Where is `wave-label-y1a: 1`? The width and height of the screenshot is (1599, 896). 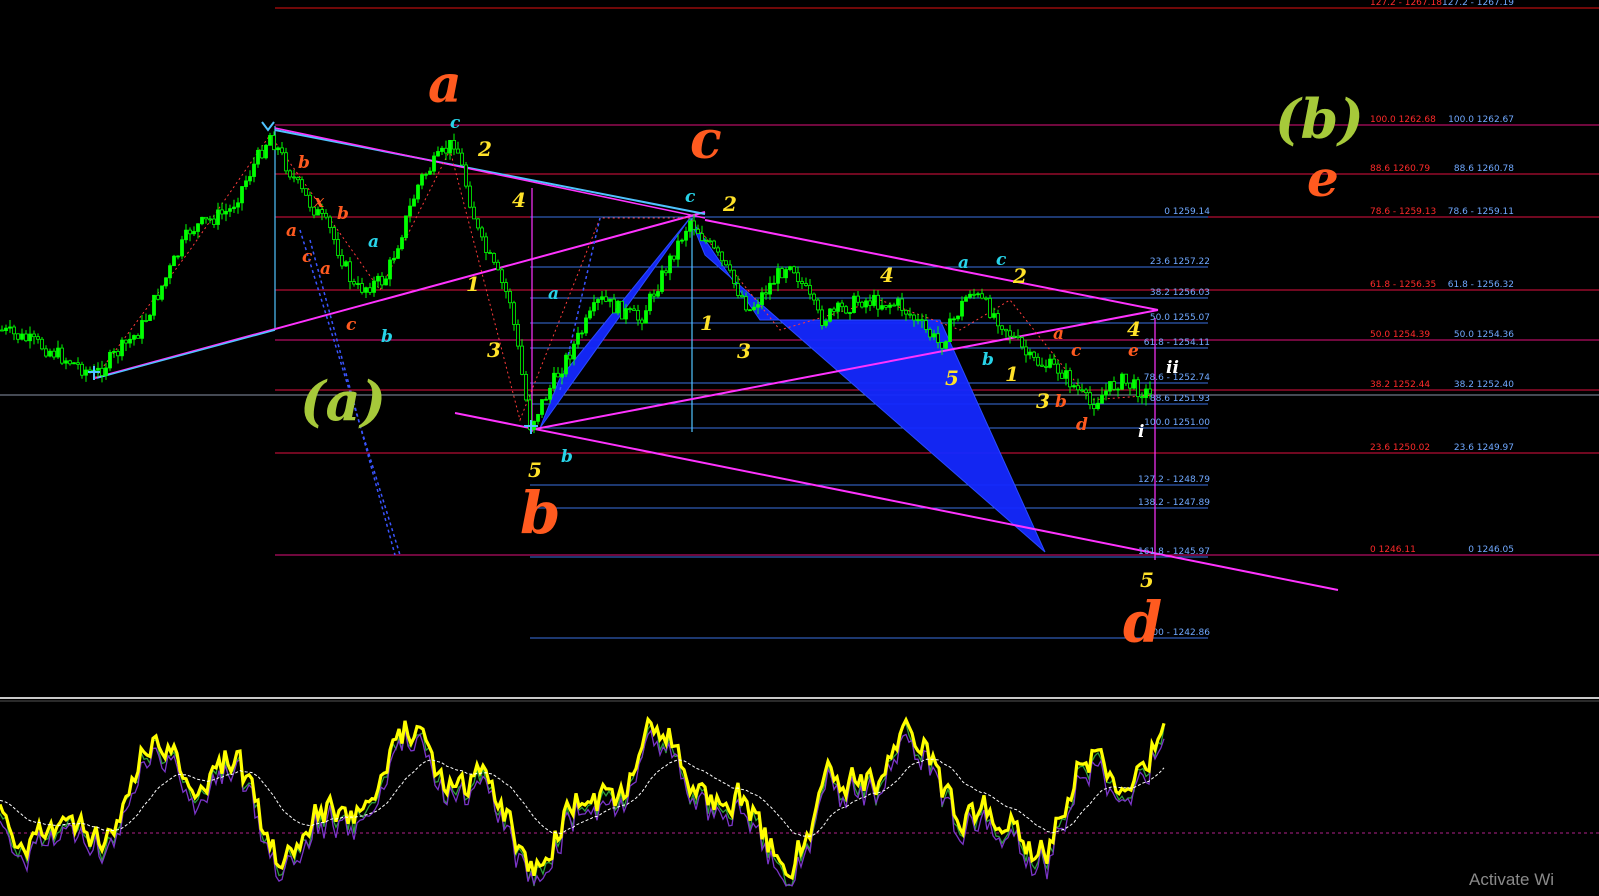
wave-label-y1a: 1 is located at coordinates (473, 284).